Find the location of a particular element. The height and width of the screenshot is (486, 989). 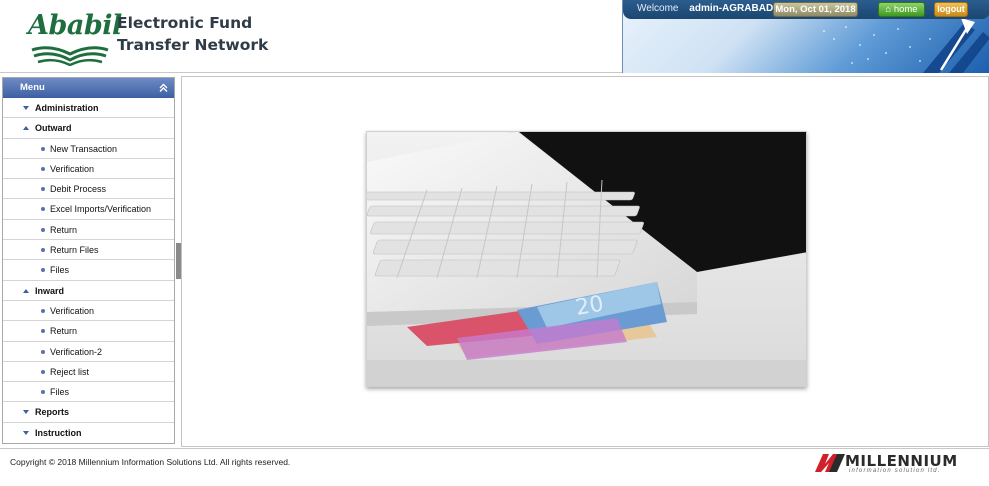

welcome-text: Welcome admin-AGRABAD is located at coordinates (705, 8).